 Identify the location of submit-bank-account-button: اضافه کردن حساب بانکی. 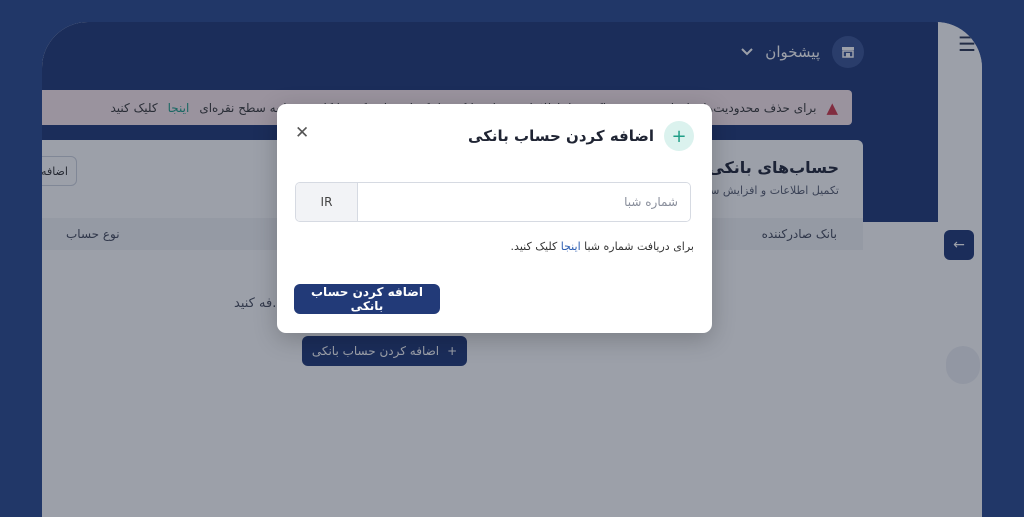
(367, 299).